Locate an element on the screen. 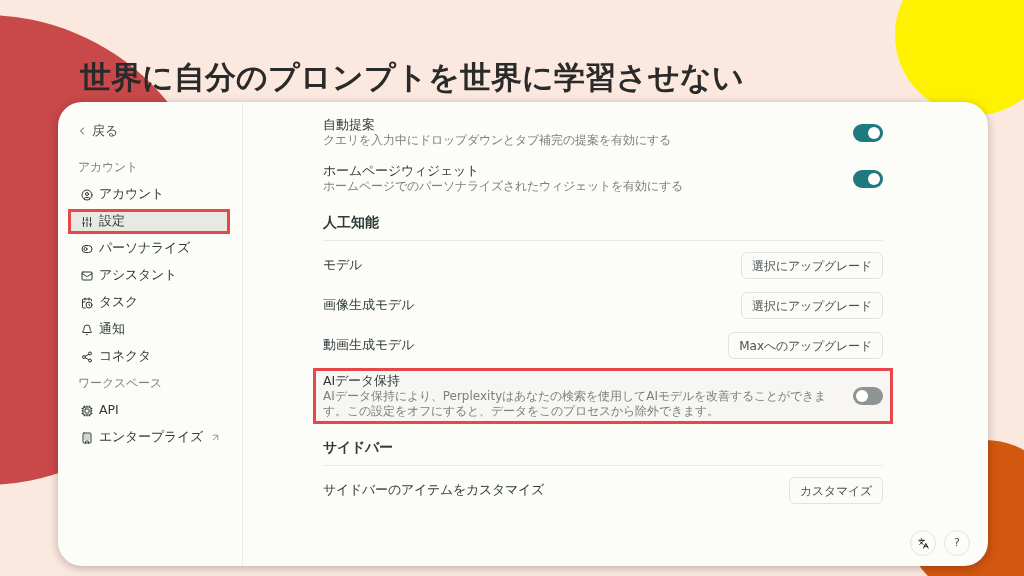 The height and width of the screenshot is (576, 1024). bell-icon is located at coordinates (87, 329).